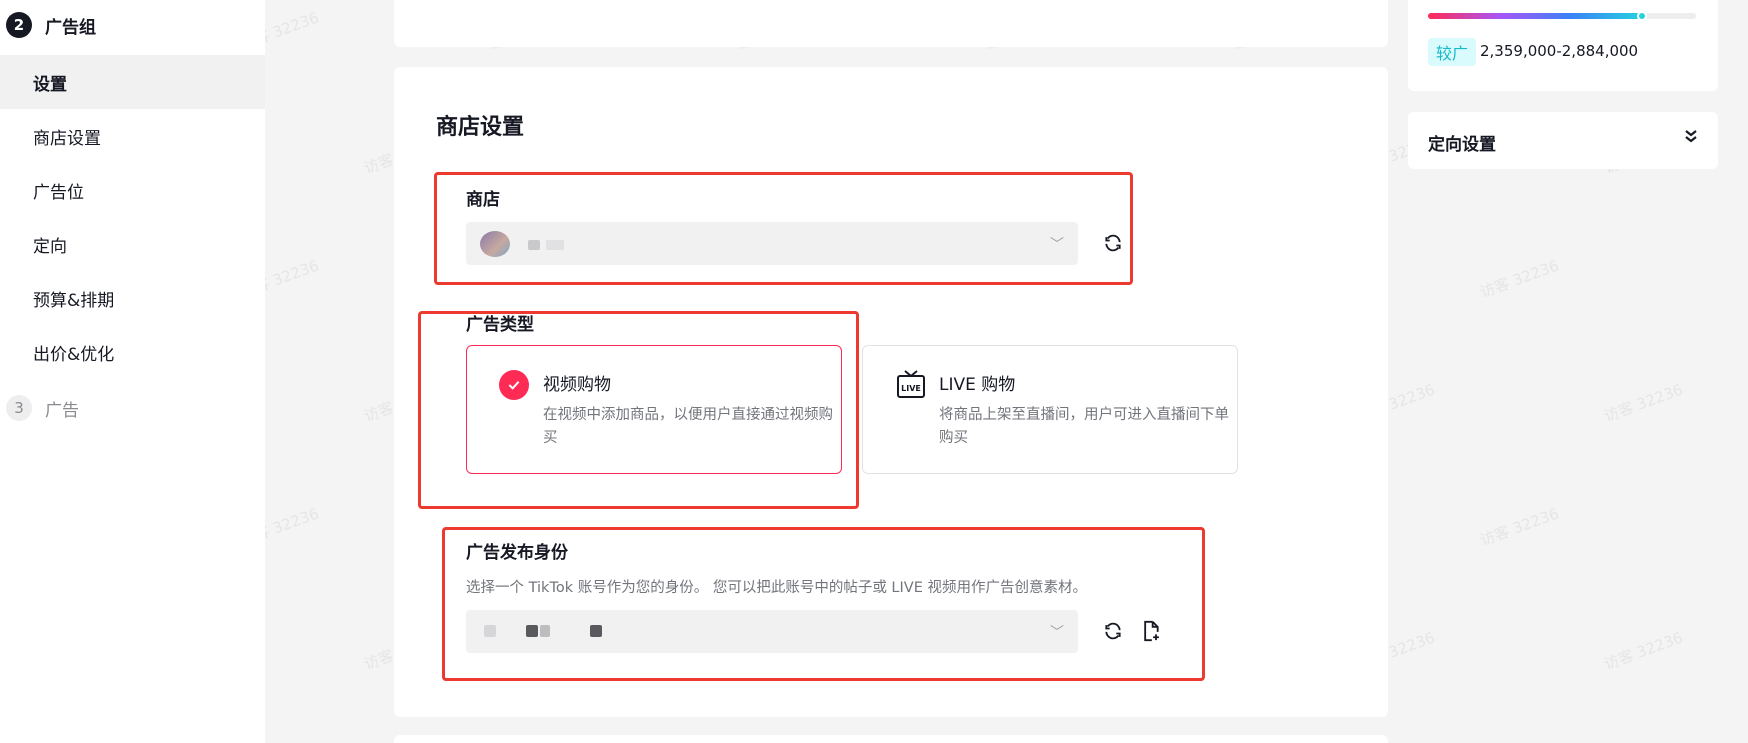 The height and width of the screenshot is (743, 1748). What do you see at coordinates (70, 27) in the screenshot?
I see `step-label: 广告组` at bounding box center [70, 27].